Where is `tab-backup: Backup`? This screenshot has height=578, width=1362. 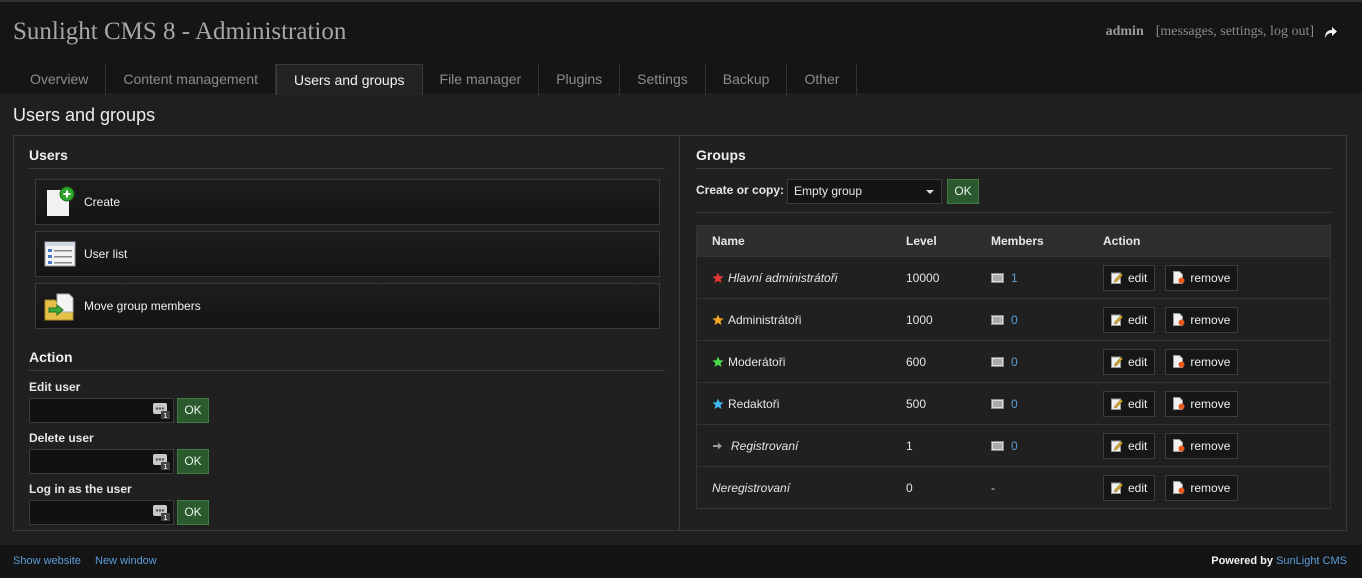
tab-backup: Backup is located at coordinates (747, 79).